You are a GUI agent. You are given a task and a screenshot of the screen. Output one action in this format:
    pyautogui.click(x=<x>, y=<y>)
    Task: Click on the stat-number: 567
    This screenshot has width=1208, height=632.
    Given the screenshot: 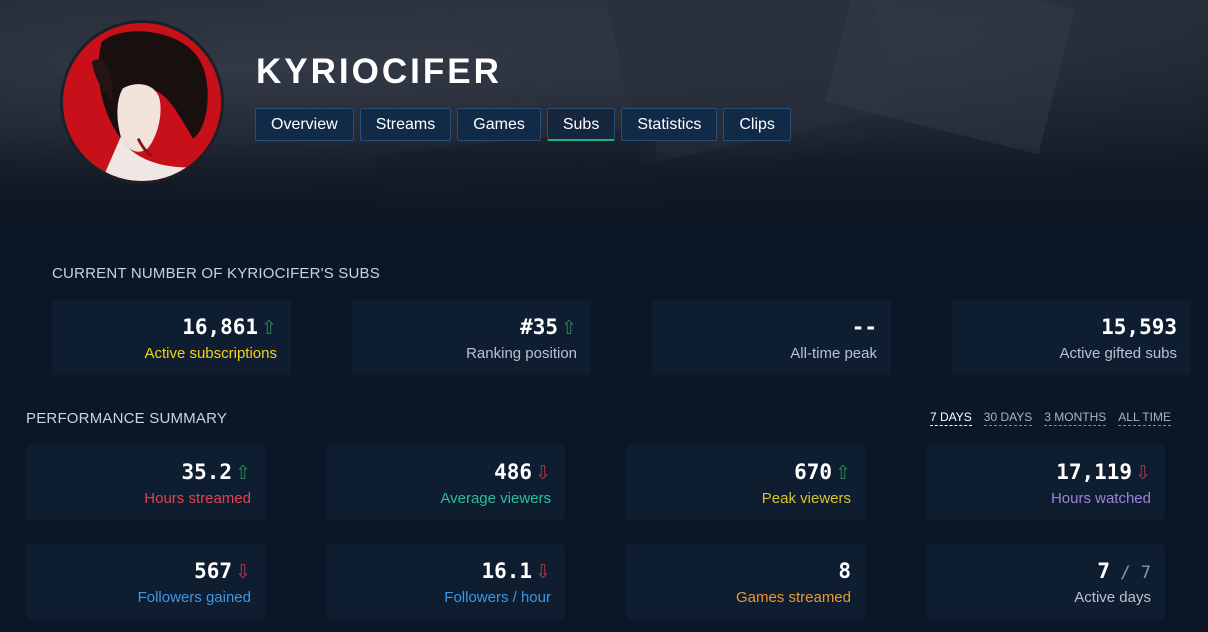 What is the action you would take?
    pyautogui.click(x=213, y=571)
    